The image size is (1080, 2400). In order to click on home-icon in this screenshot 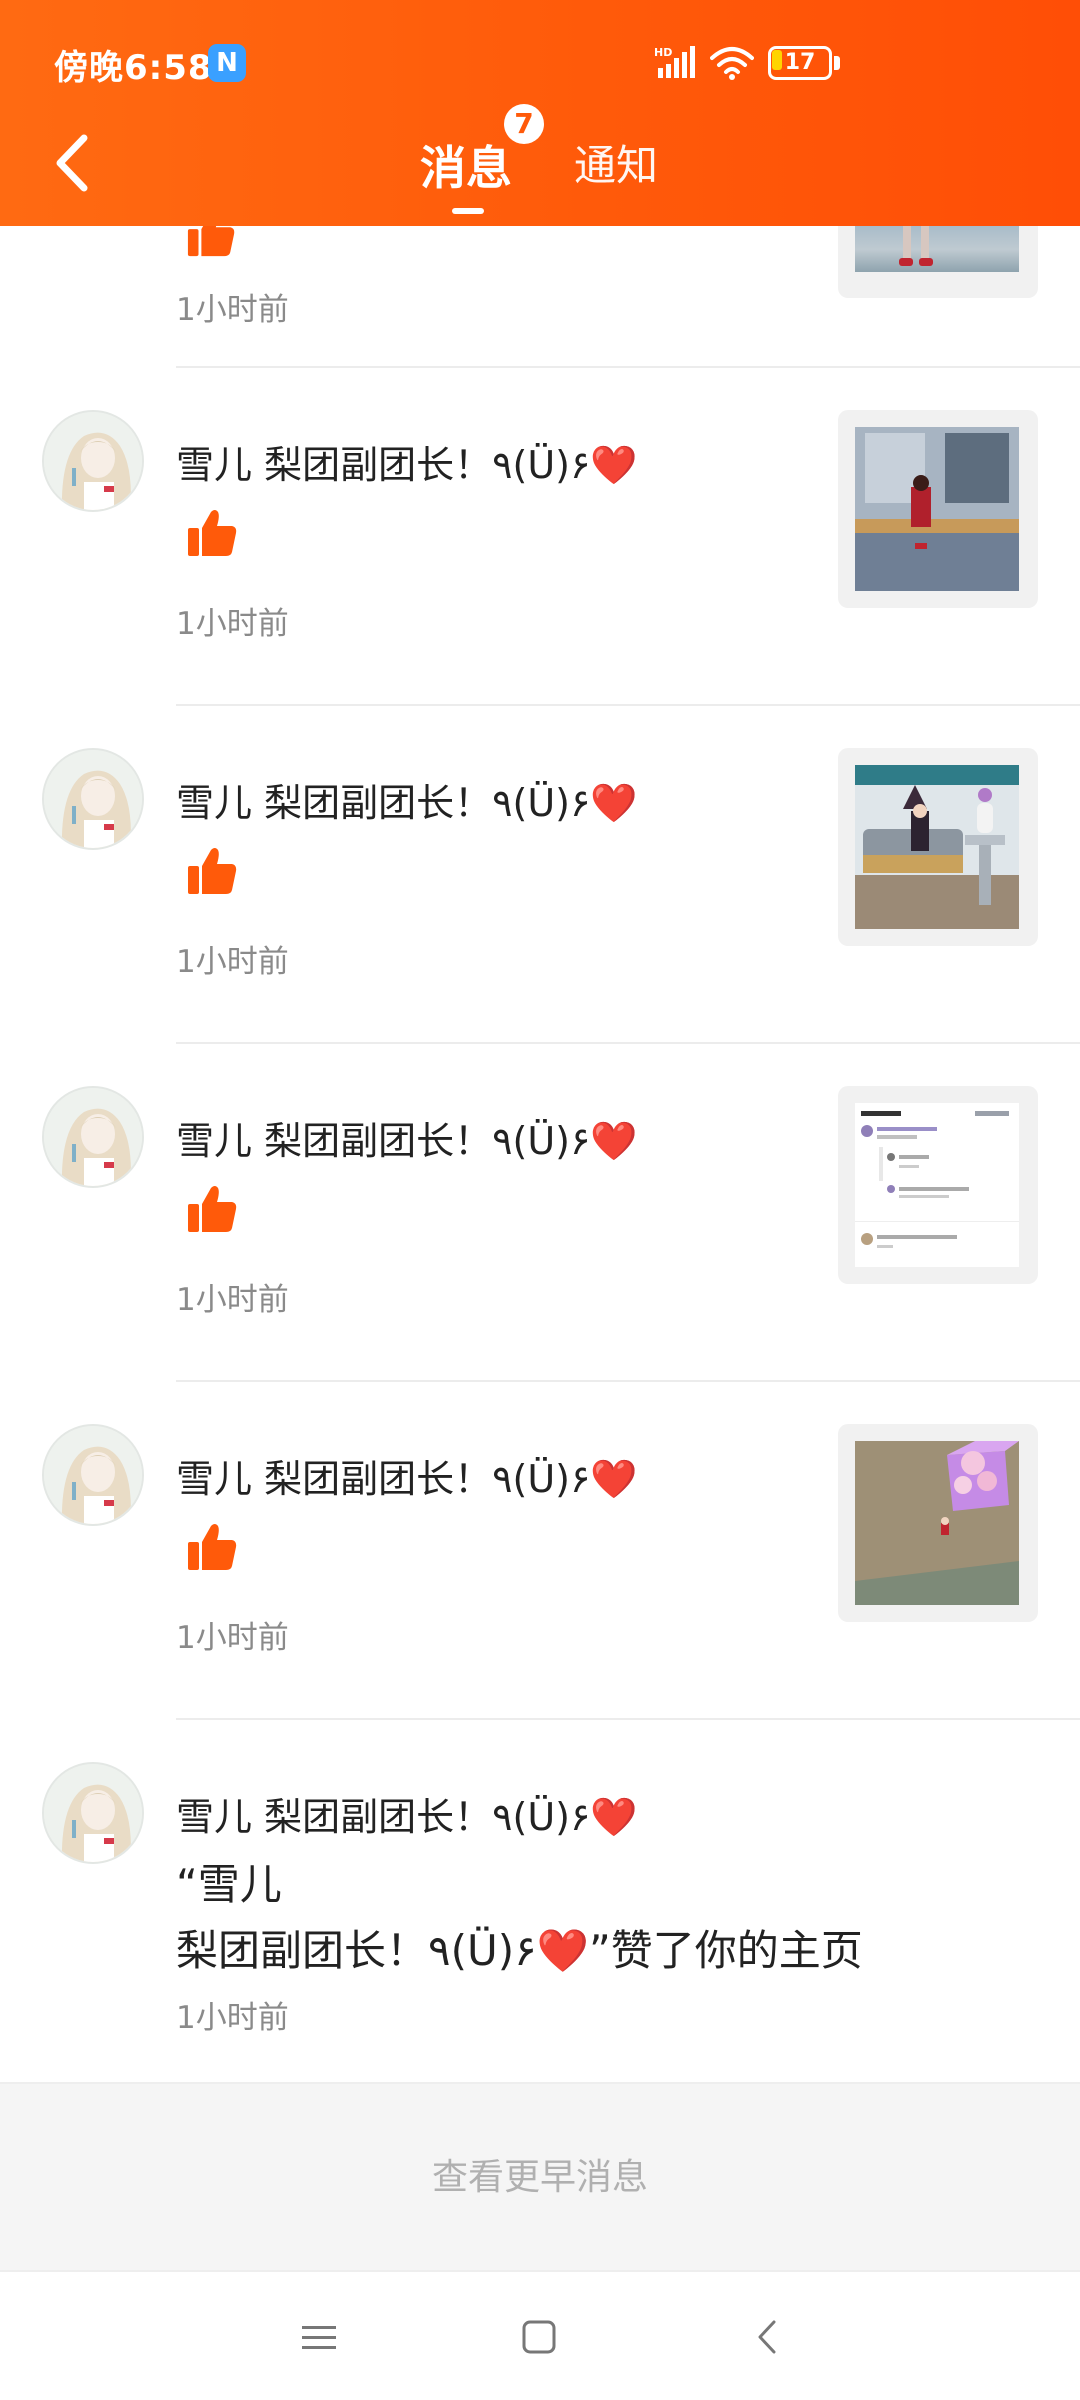, I will do `click(539, 2337)`.